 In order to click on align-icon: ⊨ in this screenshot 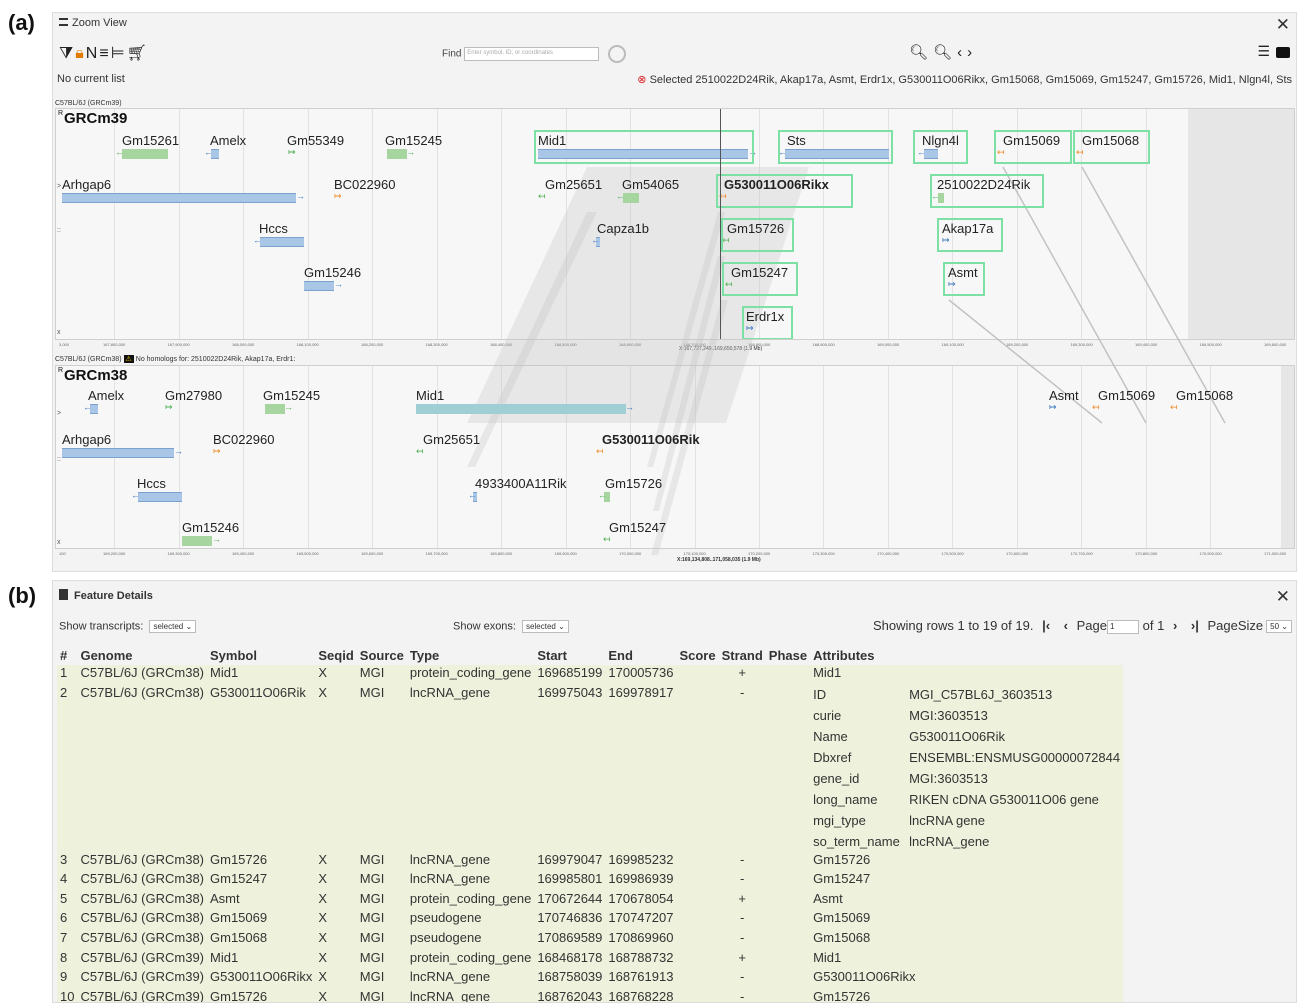, I will do `click(119, 53)`.